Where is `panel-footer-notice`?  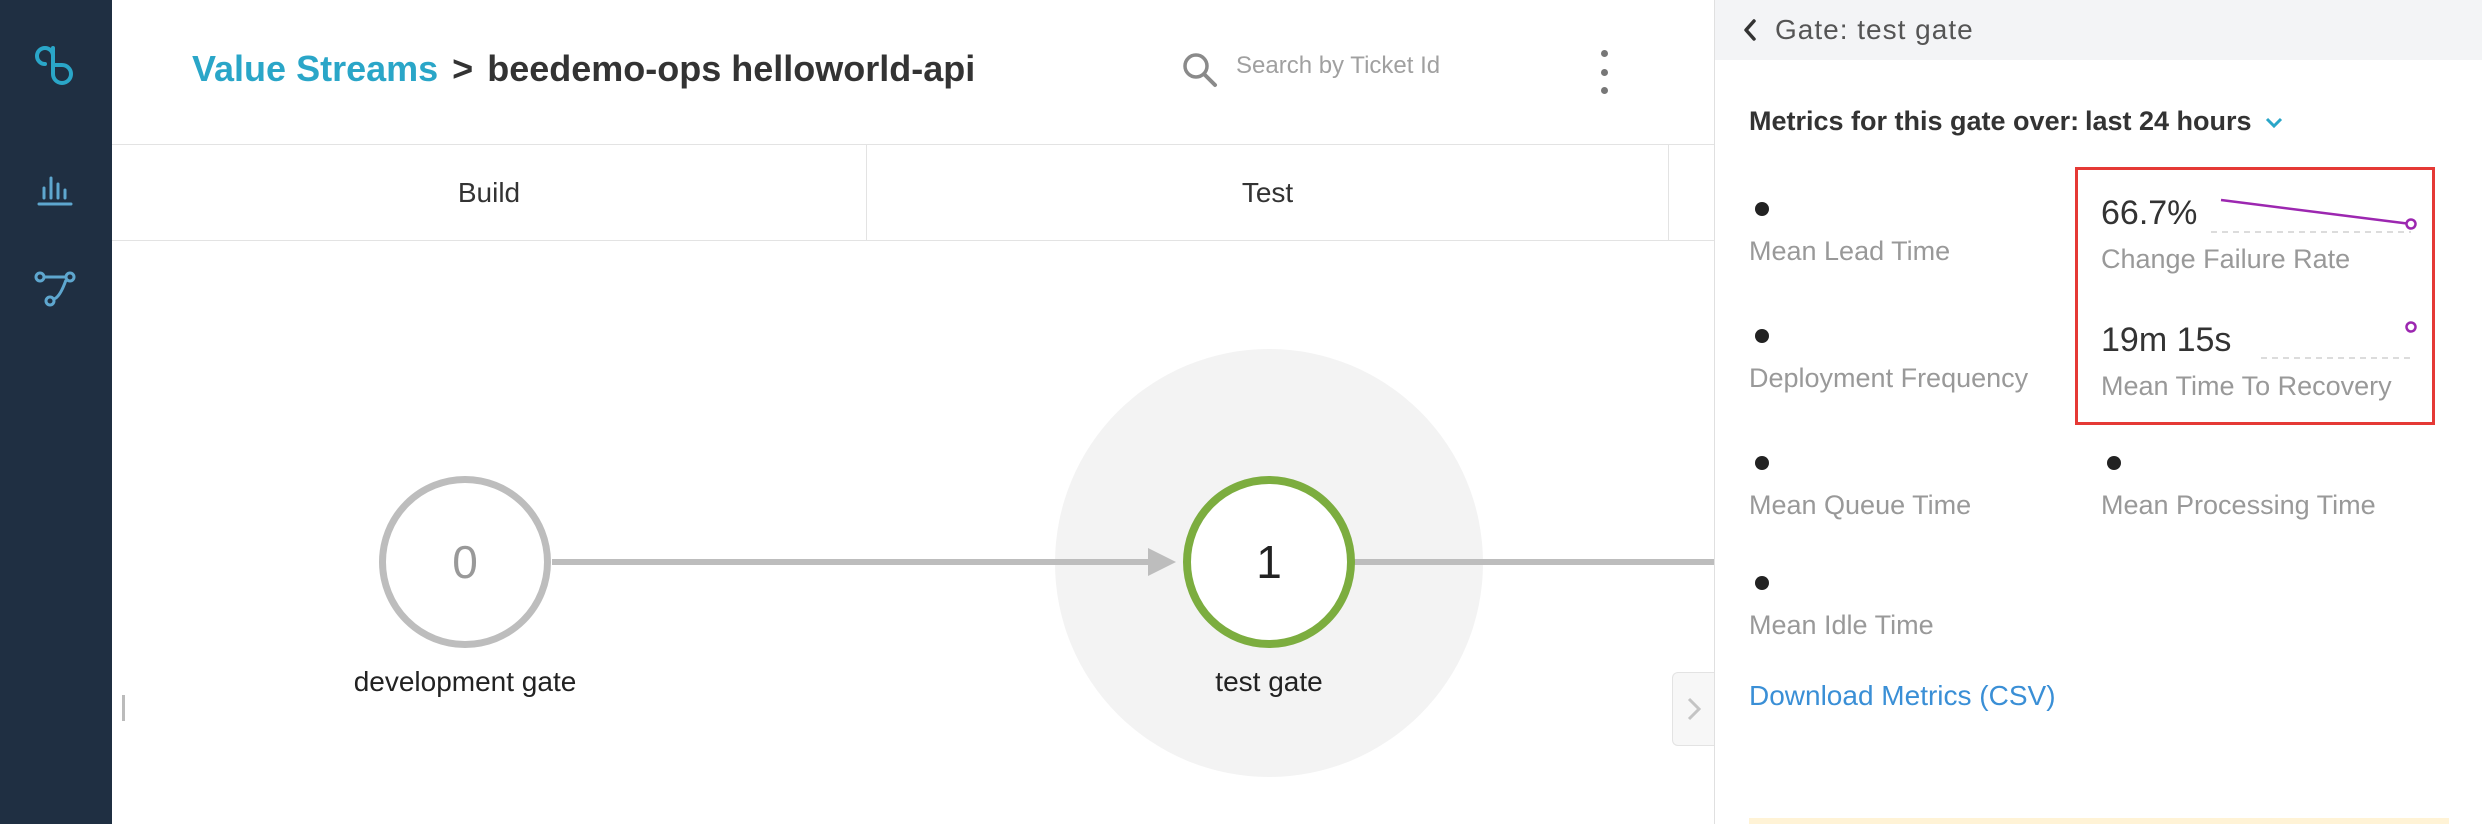
panel-footer-notice is located at coordinates (2099, 821).